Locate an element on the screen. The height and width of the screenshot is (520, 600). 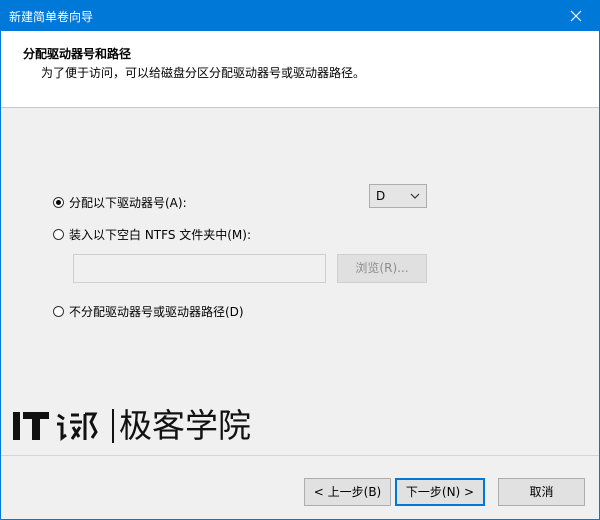
mount-folder-option: 装入以下空白 NTFS 文件夹中(M): is located at coordinates (152, 234).